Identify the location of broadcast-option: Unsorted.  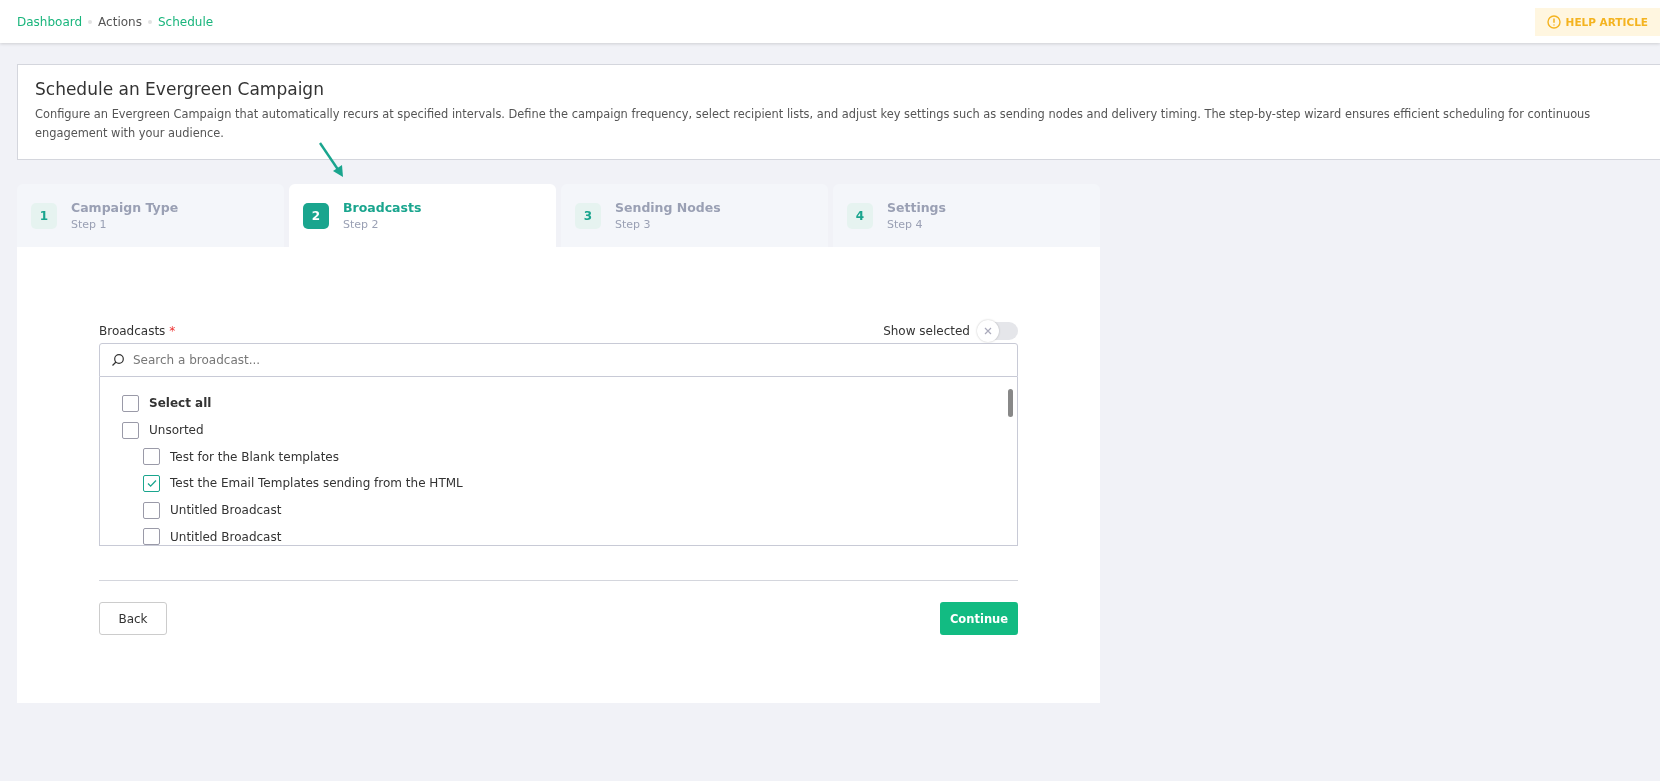
(176, 430).